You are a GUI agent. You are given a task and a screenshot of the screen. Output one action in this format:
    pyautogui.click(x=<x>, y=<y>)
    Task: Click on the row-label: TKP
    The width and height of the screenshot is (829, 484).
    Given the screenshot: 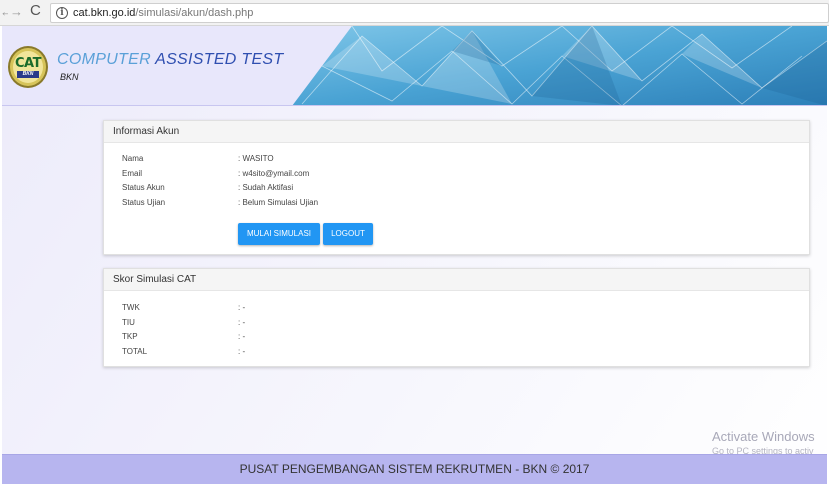 What is the action you would take?
    pyautogui.click(x=130, y=336)
    